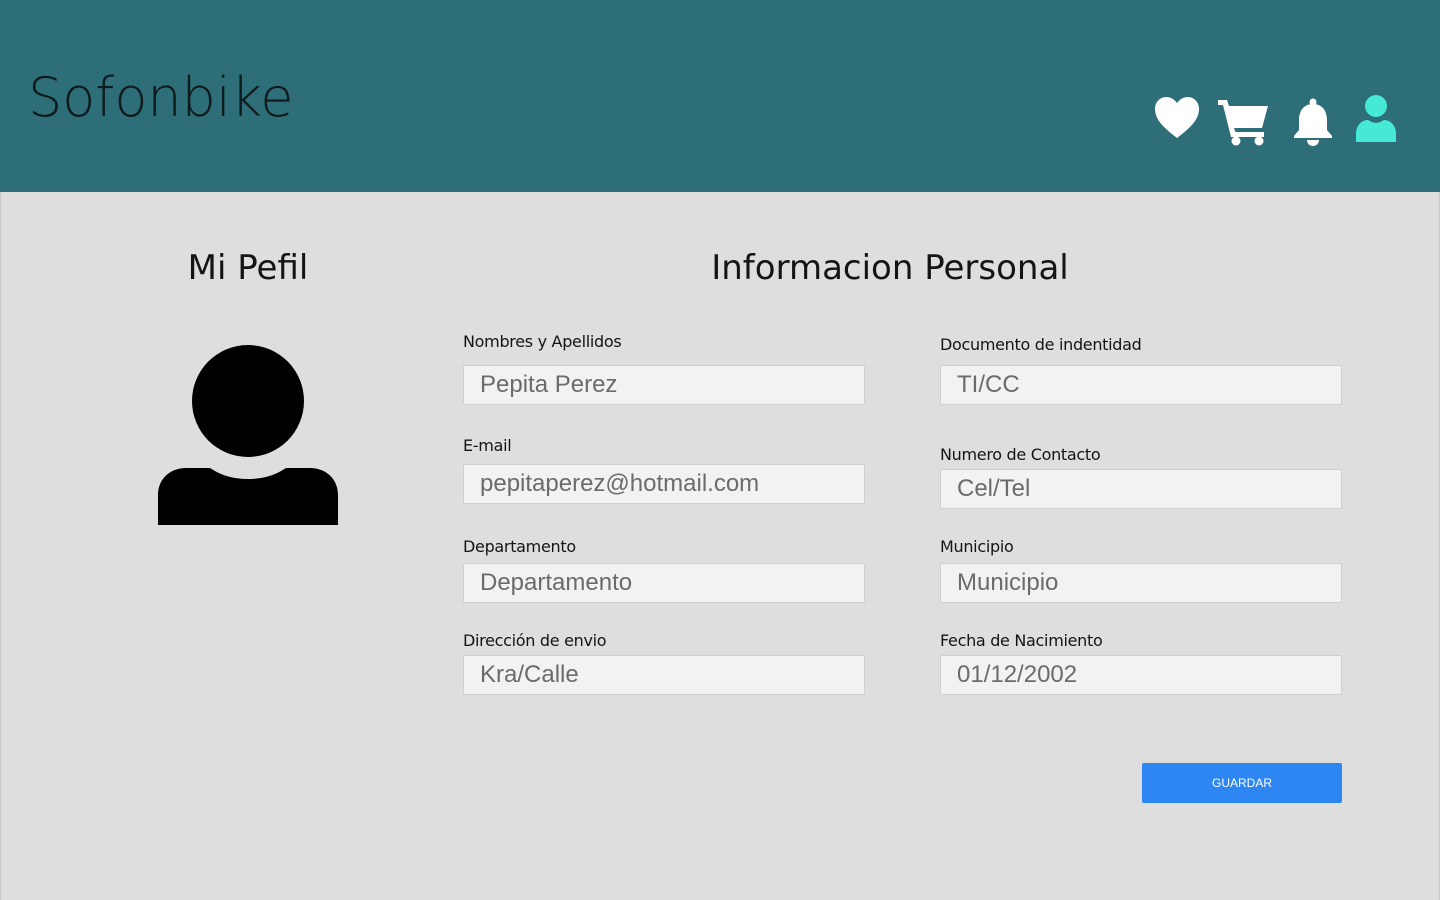 The width and height of the screenshot is (1440, 900). Describe the element at coordinates (890, 268) in the screenshot. I see `personal-info-title: Informacion Personal` at that location.